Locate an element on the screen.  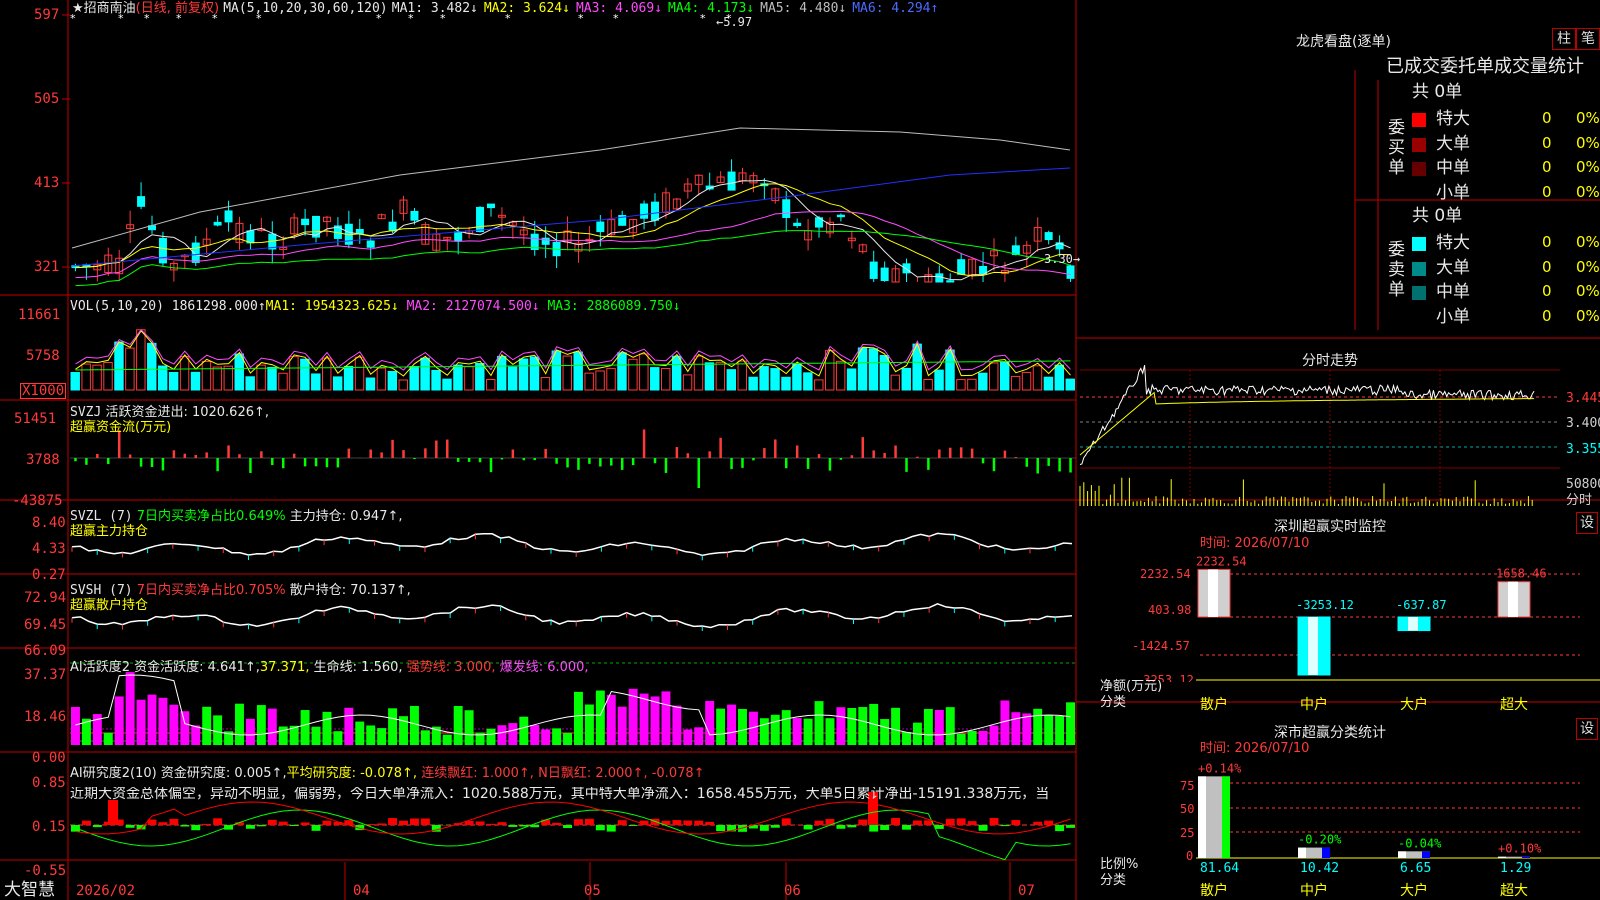
ma-value: MA3: 4.069↓ is located at coordinates (619, 8).